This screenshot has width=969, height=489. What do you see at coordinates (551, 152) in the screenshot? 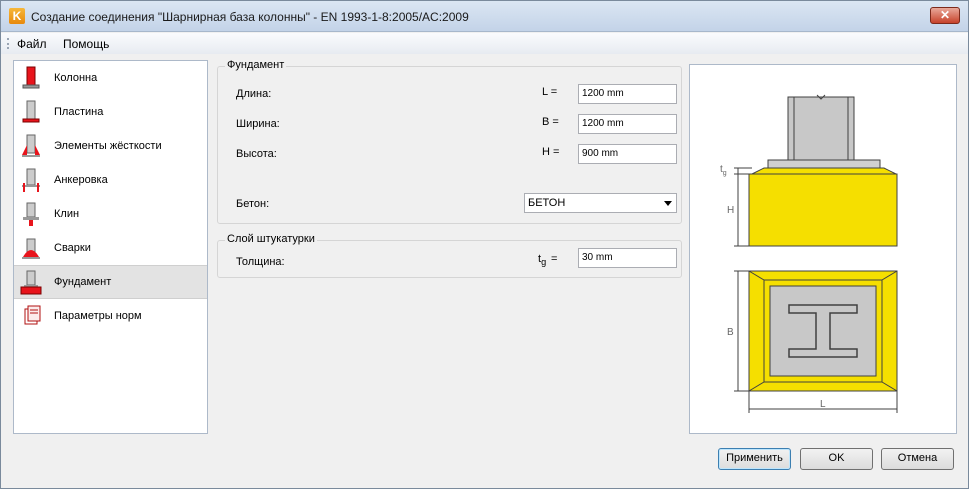
I see `height-symbol: H =` at bounding box center [551, 152].